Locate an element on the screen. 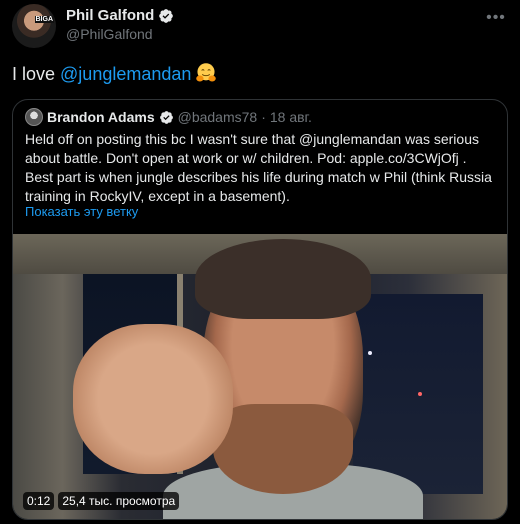 The height and width of the screenshot is (524, 520). tweet-header: BIGA Phil Galfond @PhilGalfond ••• is located at coordinates (260, 28).